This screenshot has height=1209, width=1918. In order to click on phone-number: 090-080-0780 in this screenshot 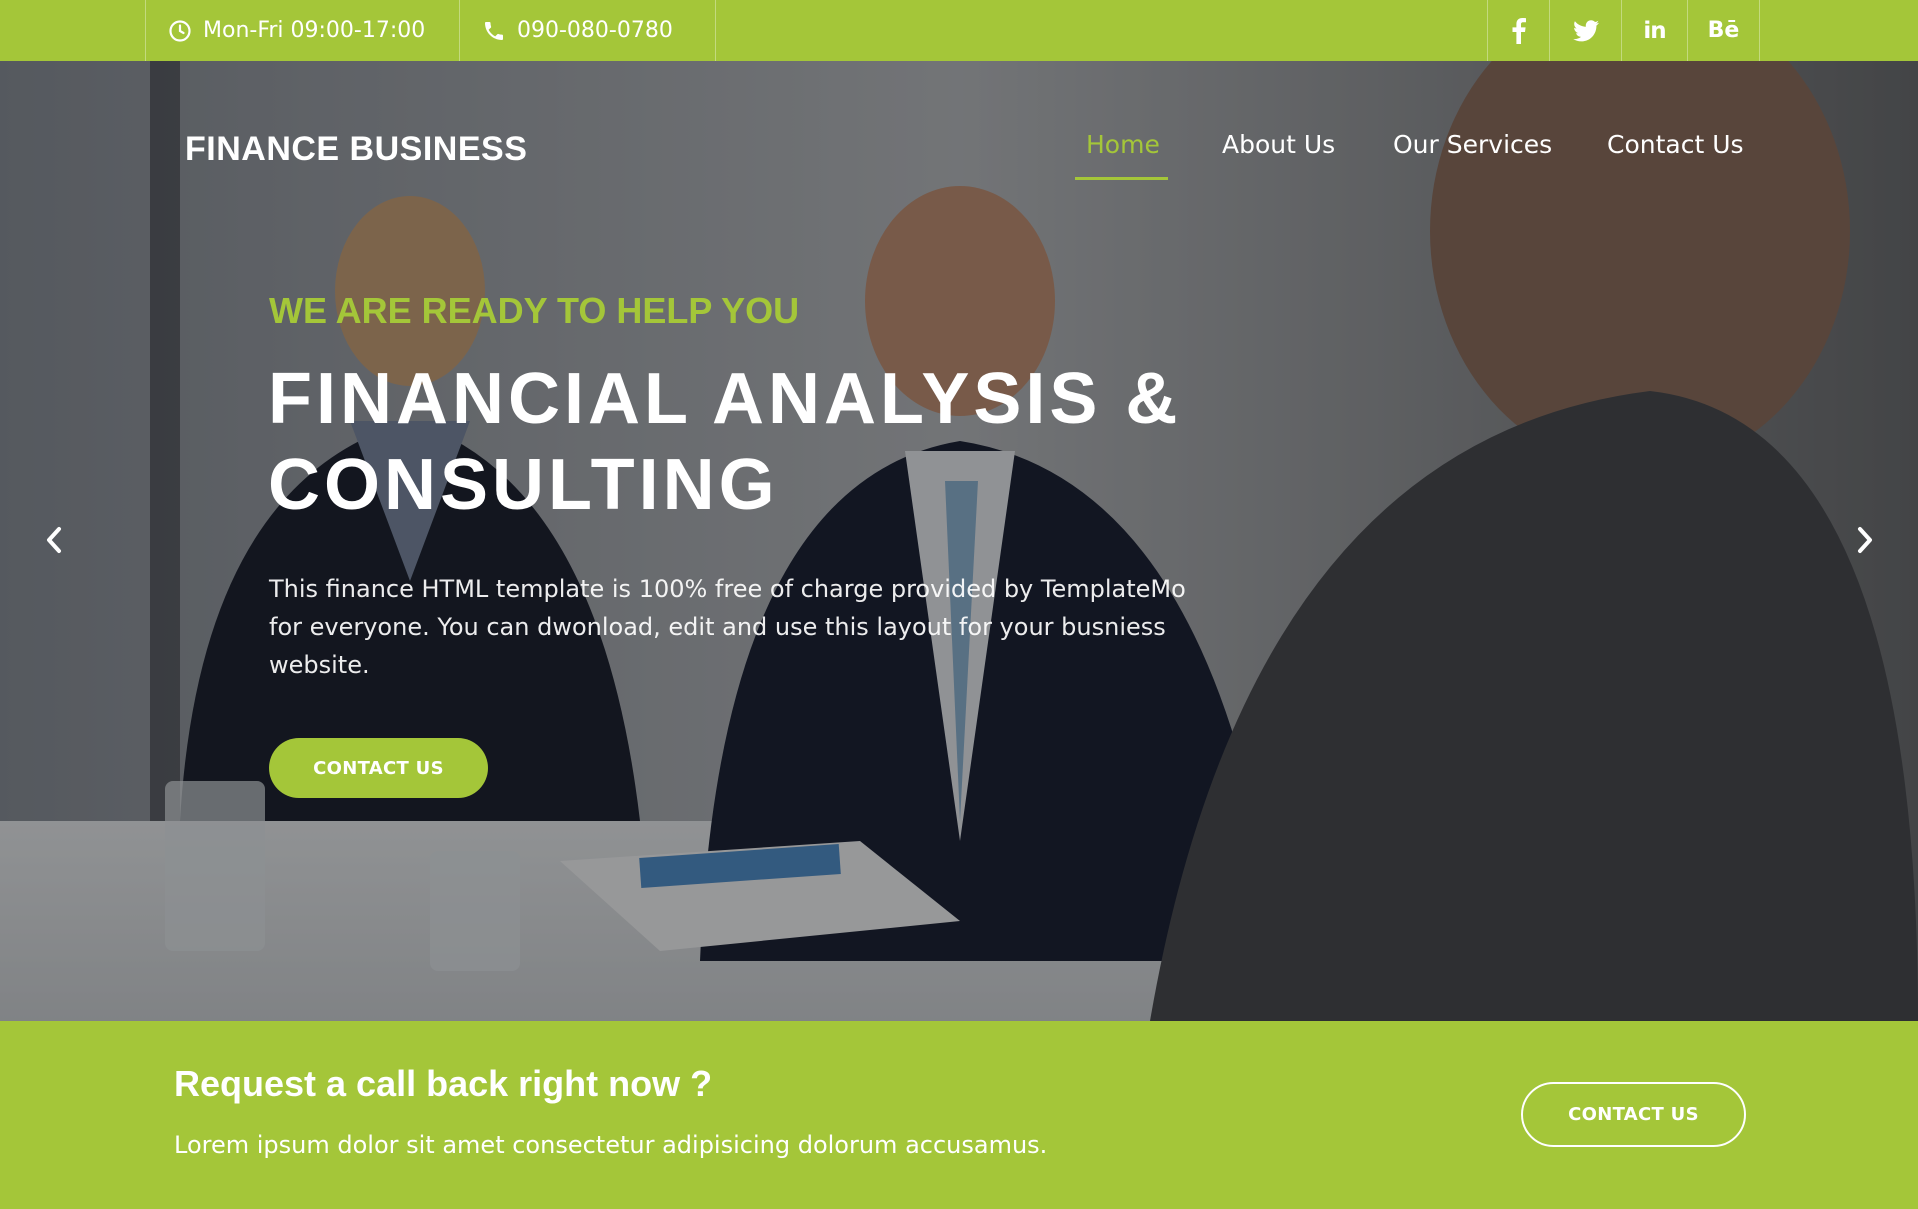, I will do `click(587, 30)`.